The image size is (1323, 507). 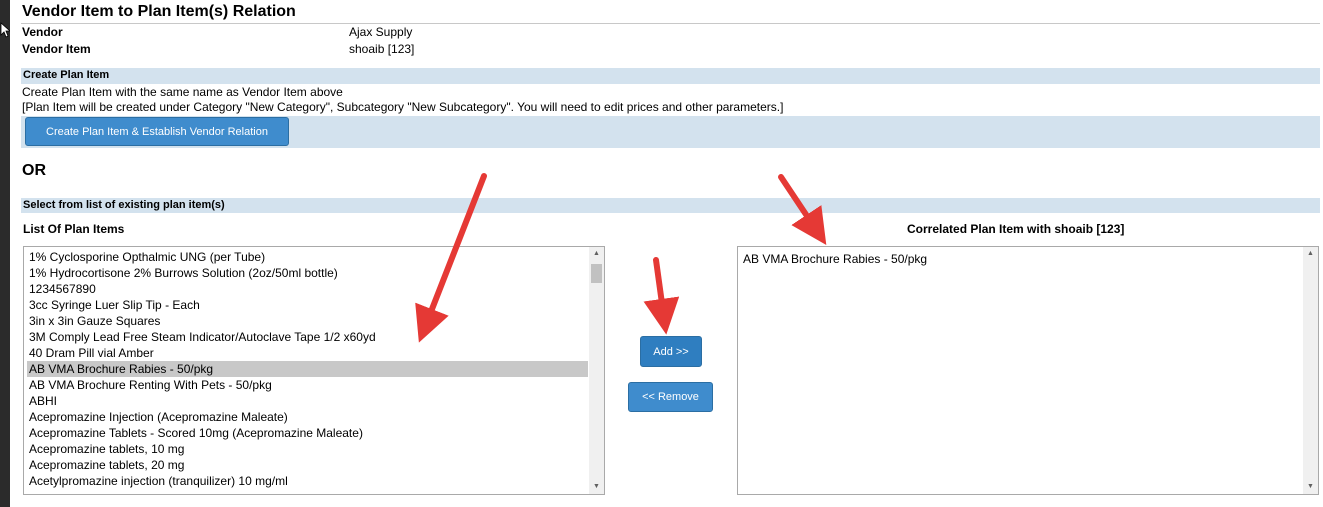 What do you see at coordinates (56, 49) in the screenshot?
I see `vendor-item-label: Vendor Item` at bounding box center [56, 49].